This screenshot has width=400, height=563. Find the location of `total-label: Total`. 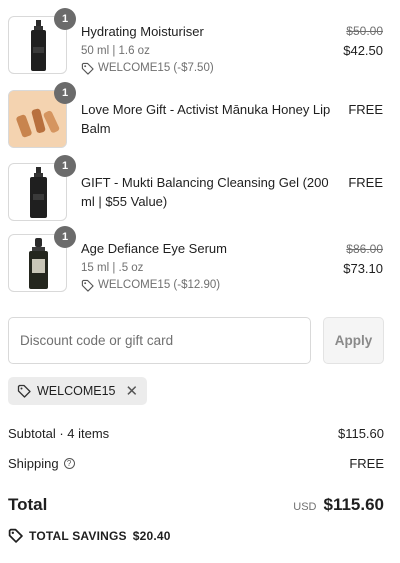

total-label: Total is located at coordinates (28, 504).